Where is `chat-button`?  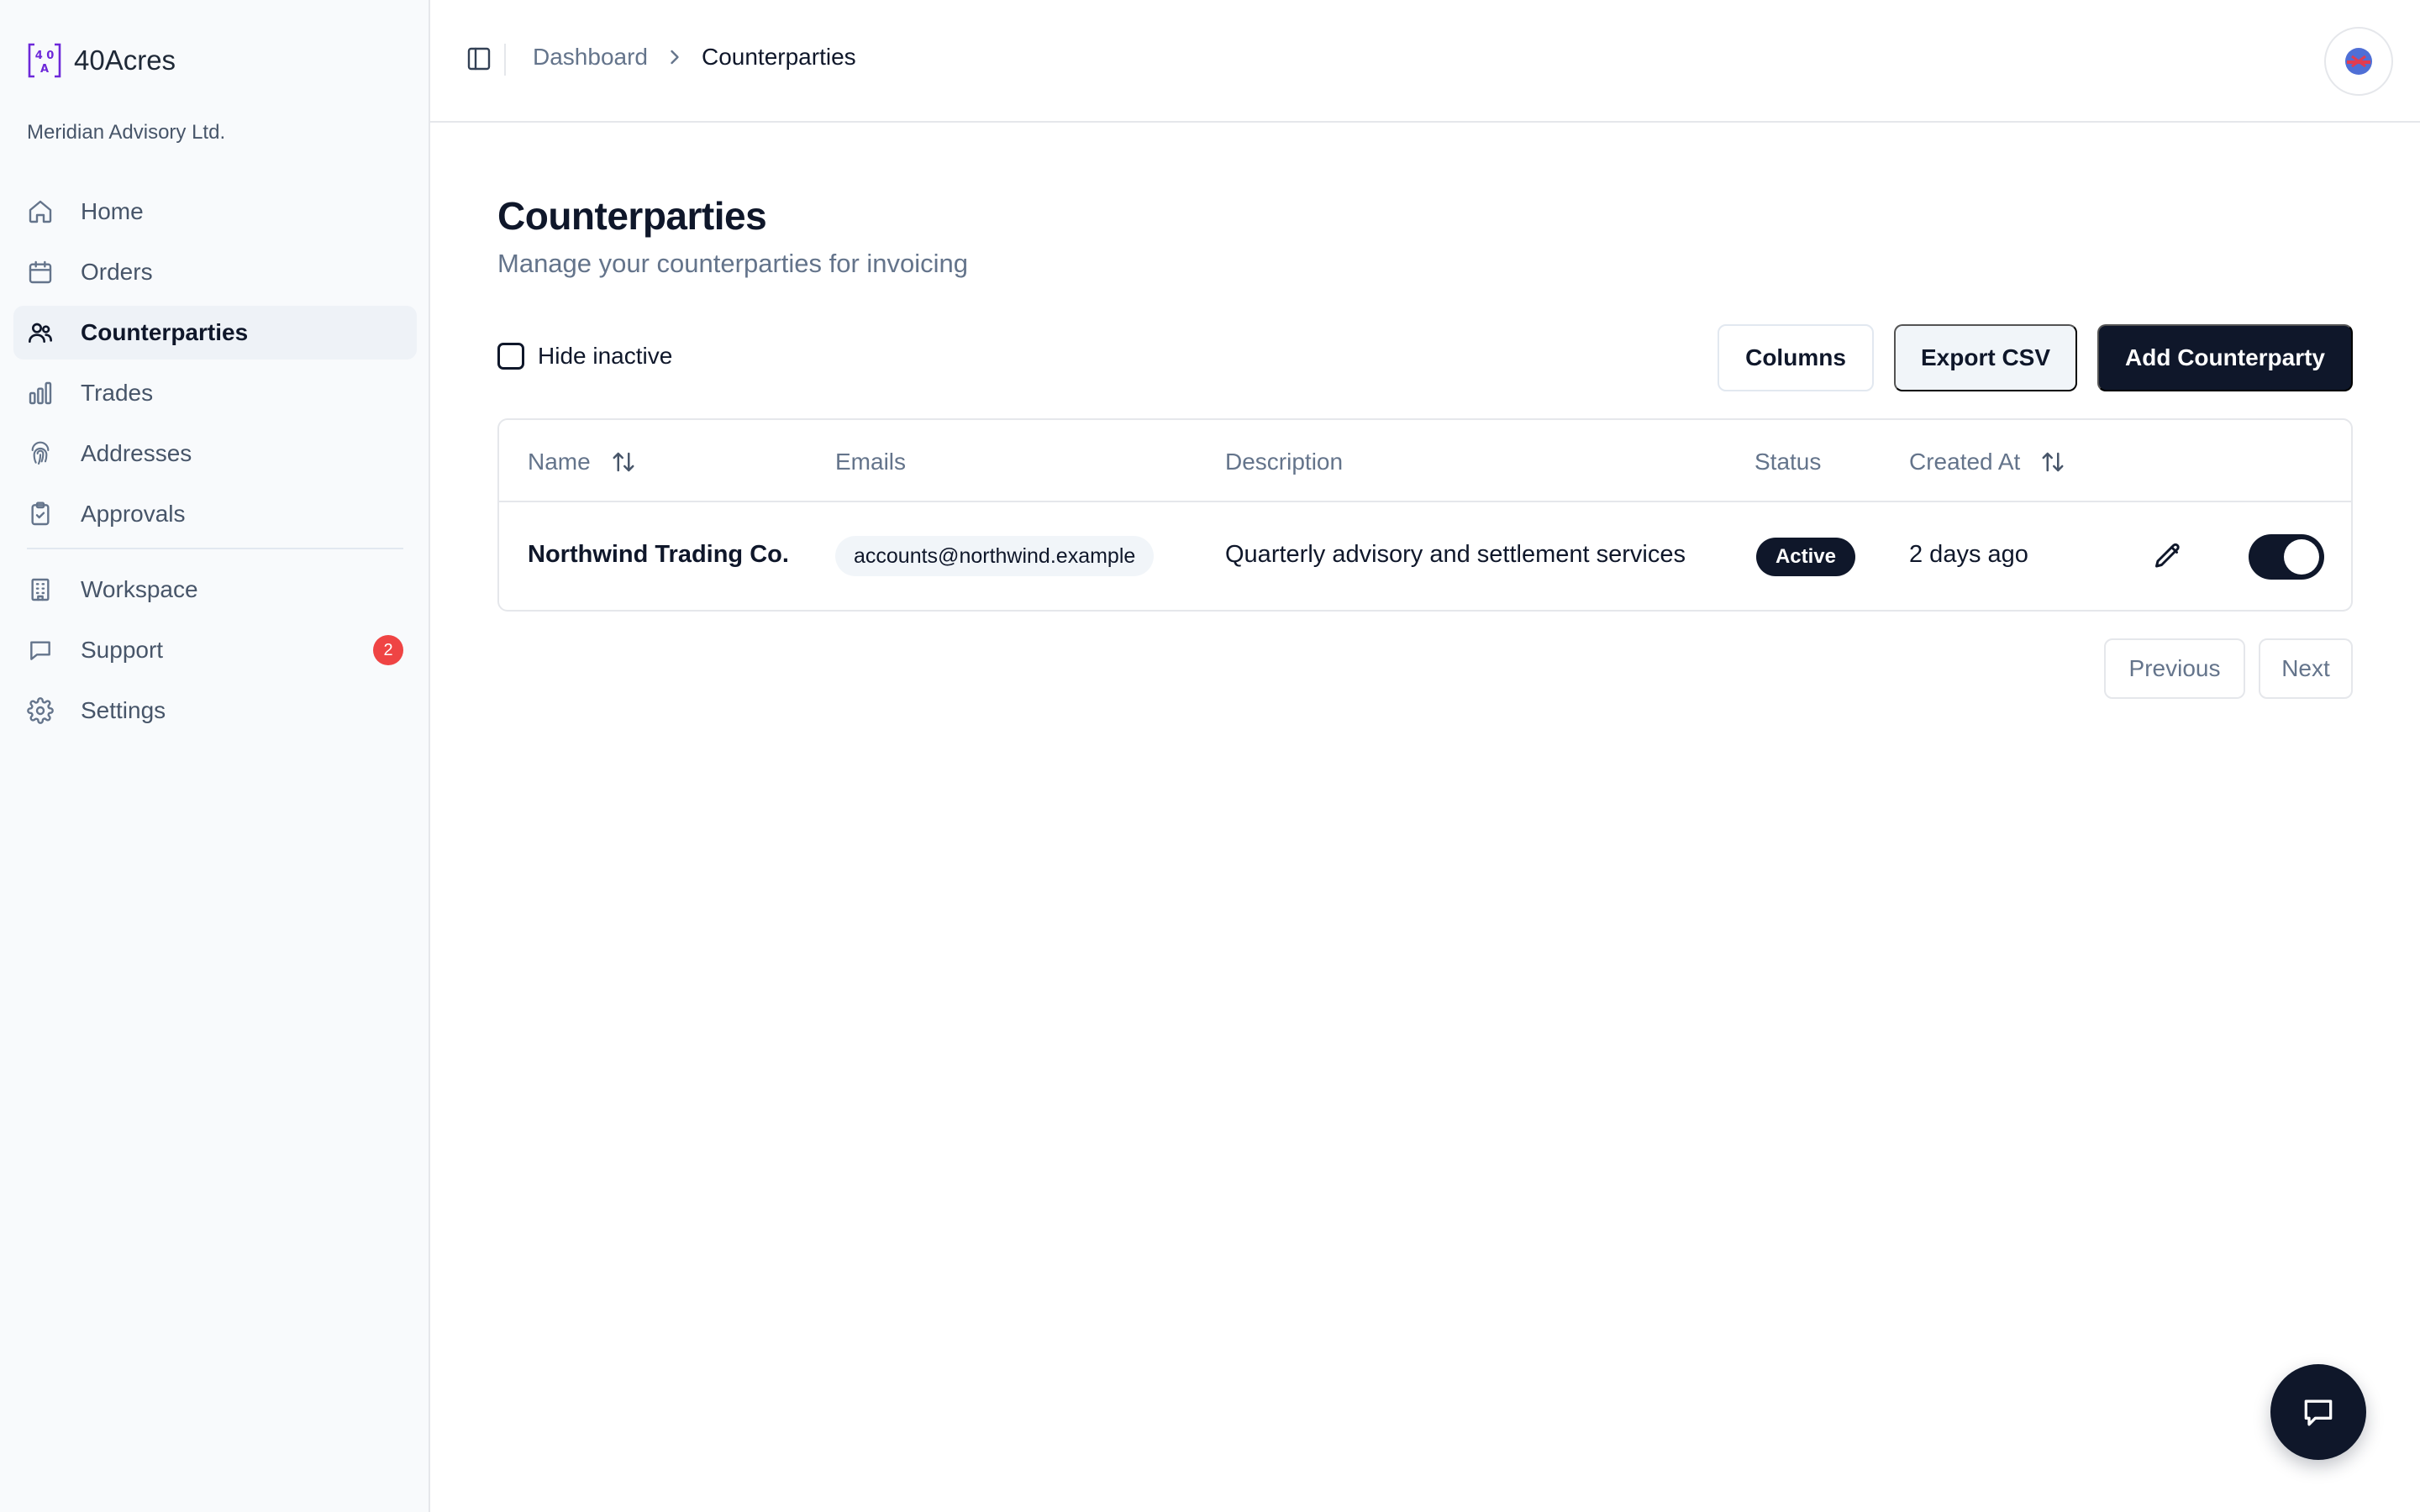
chat-button is located at coordinates (2318, 1412).